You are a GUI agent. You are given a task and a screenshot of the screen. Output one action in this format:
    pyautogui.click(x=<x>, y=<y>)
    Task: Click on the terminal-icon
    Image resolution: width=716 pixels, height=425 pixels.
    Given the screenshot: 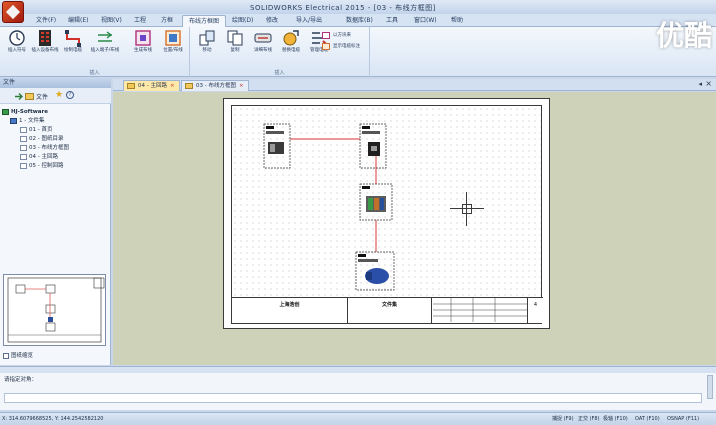 What is the action you would take?
    pyautogui.click(x=105, y=36)
    